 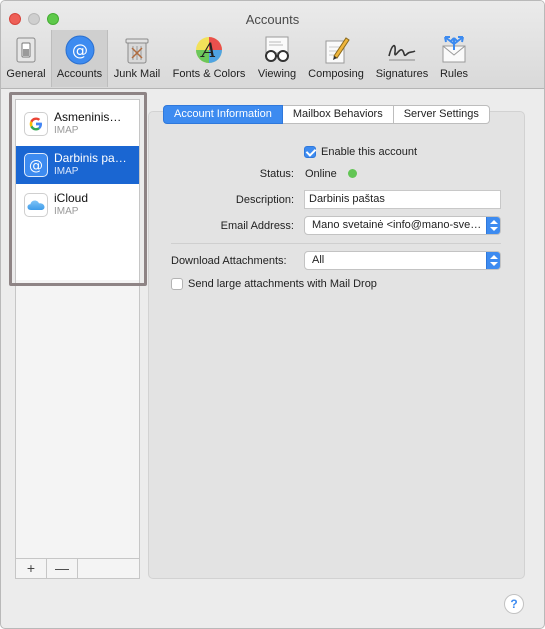 I want to click on toolbar-label-fonts-colors: Fonts & Colors, so click(x=209, y=74).